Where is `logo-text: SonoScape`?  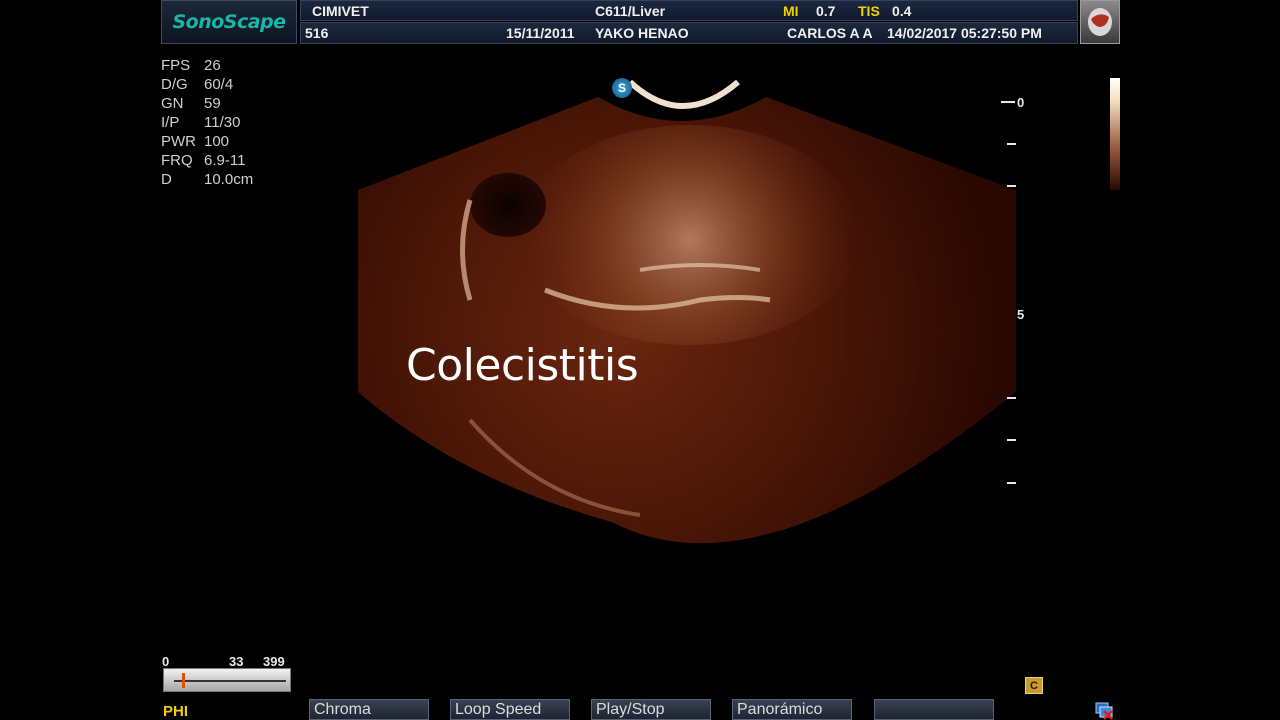 logo-text: SonoScape is located at coordinates (229, 22).